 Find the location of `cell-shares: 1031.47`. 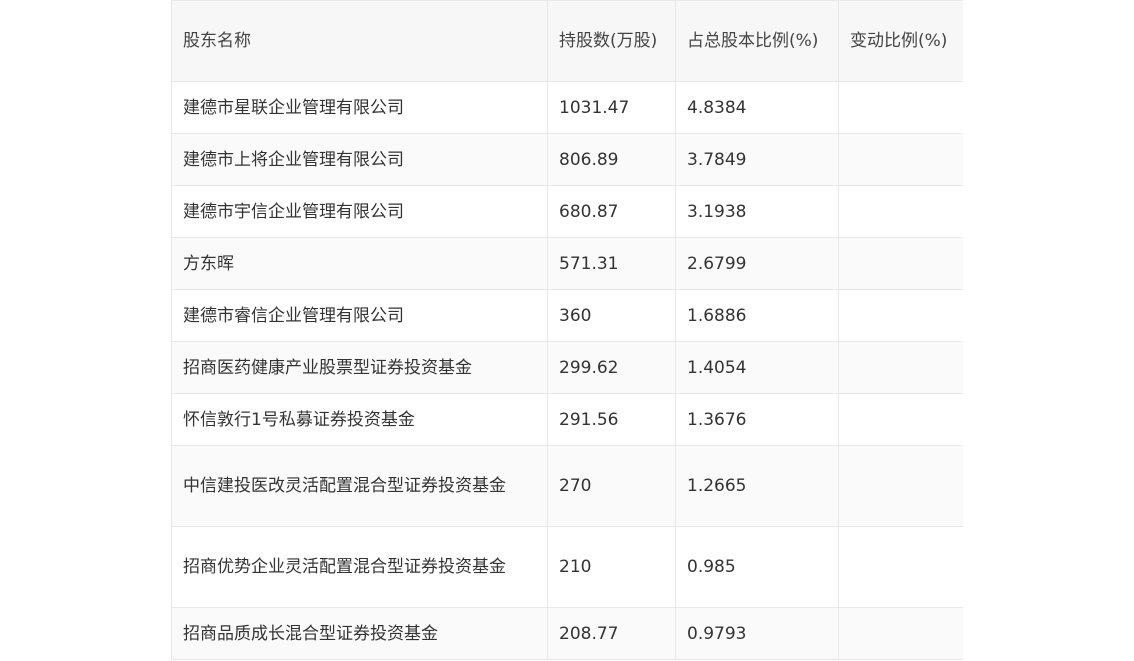

cell-shares: 1031.47 is located at coordinates (611, 107).